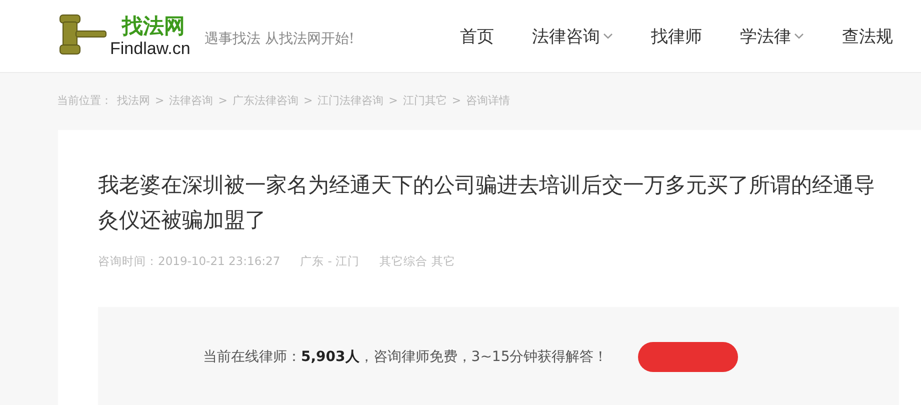 This screenshot has height=405, width=921. What do you see at coordinates (418, 261) in the screenshot?
I see `question-category: 其它综合 其它` at bounding box center [418, 261].